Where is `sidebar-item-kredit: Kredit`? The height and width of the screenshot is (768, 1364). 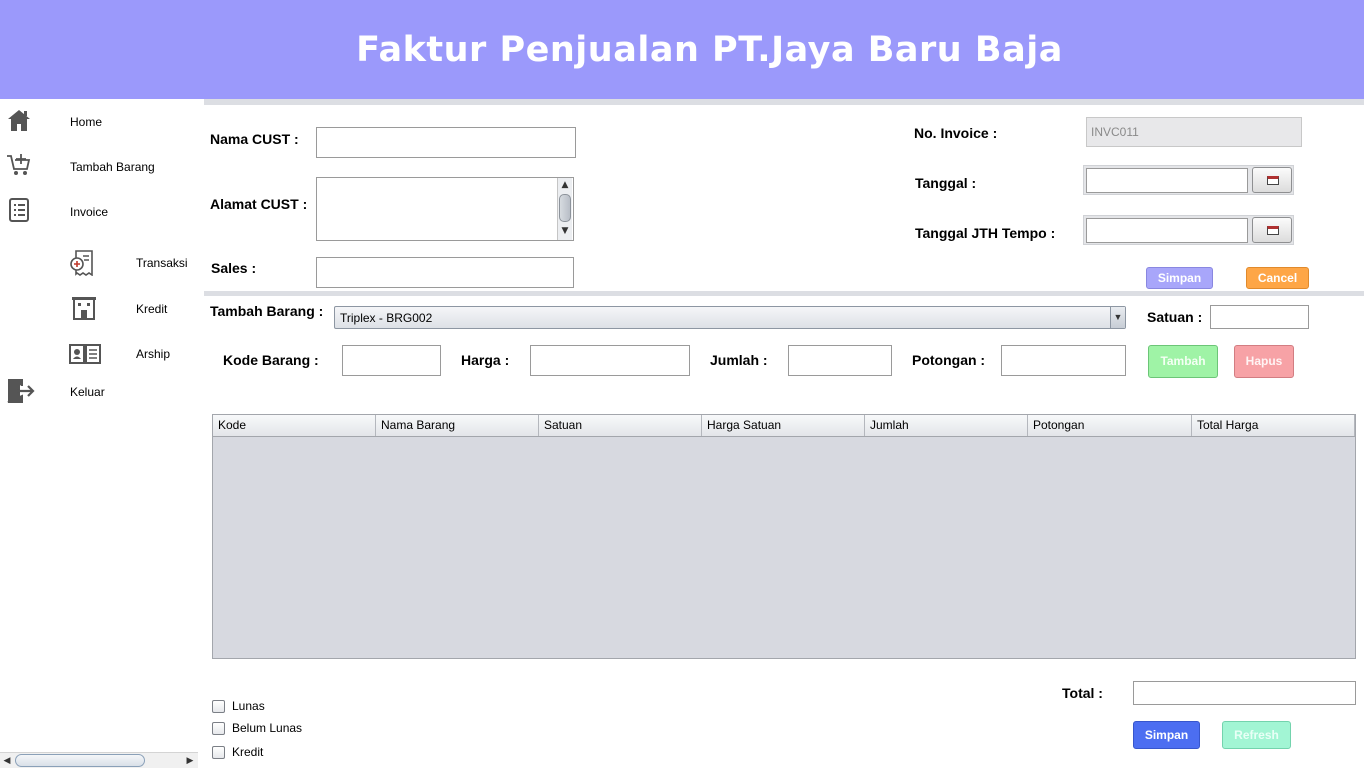
sidebar-item-kredit: Kredit is located at coordinates (130, 309).